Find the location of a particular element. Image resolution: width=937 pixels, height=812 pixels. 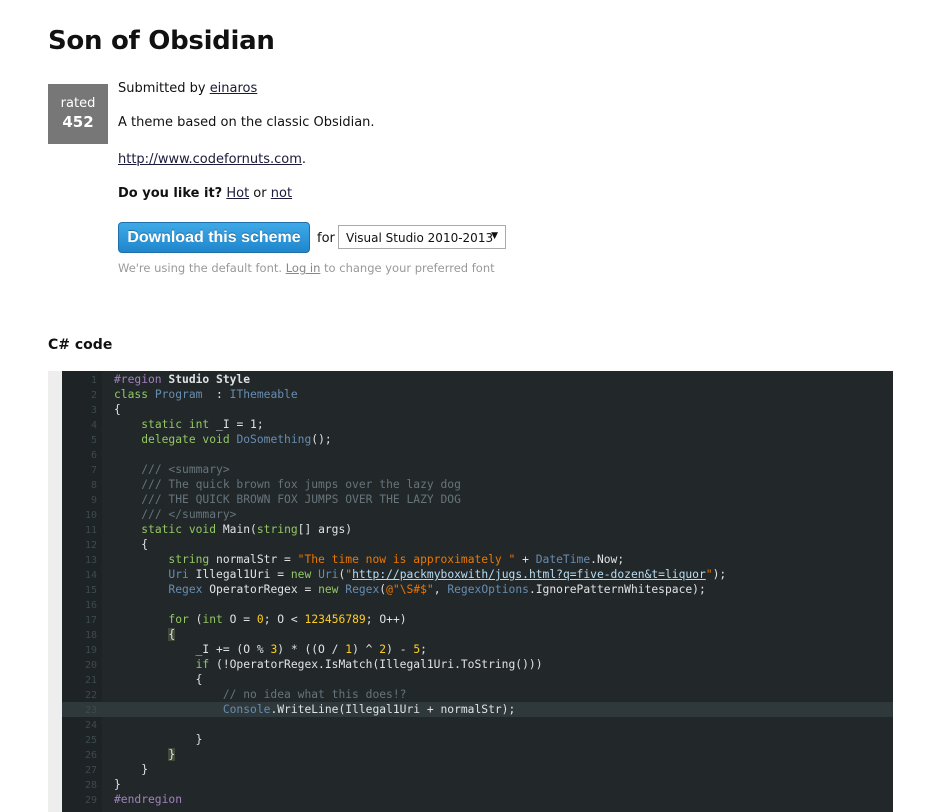

code-token: static int is located at coordinates (179, 424).